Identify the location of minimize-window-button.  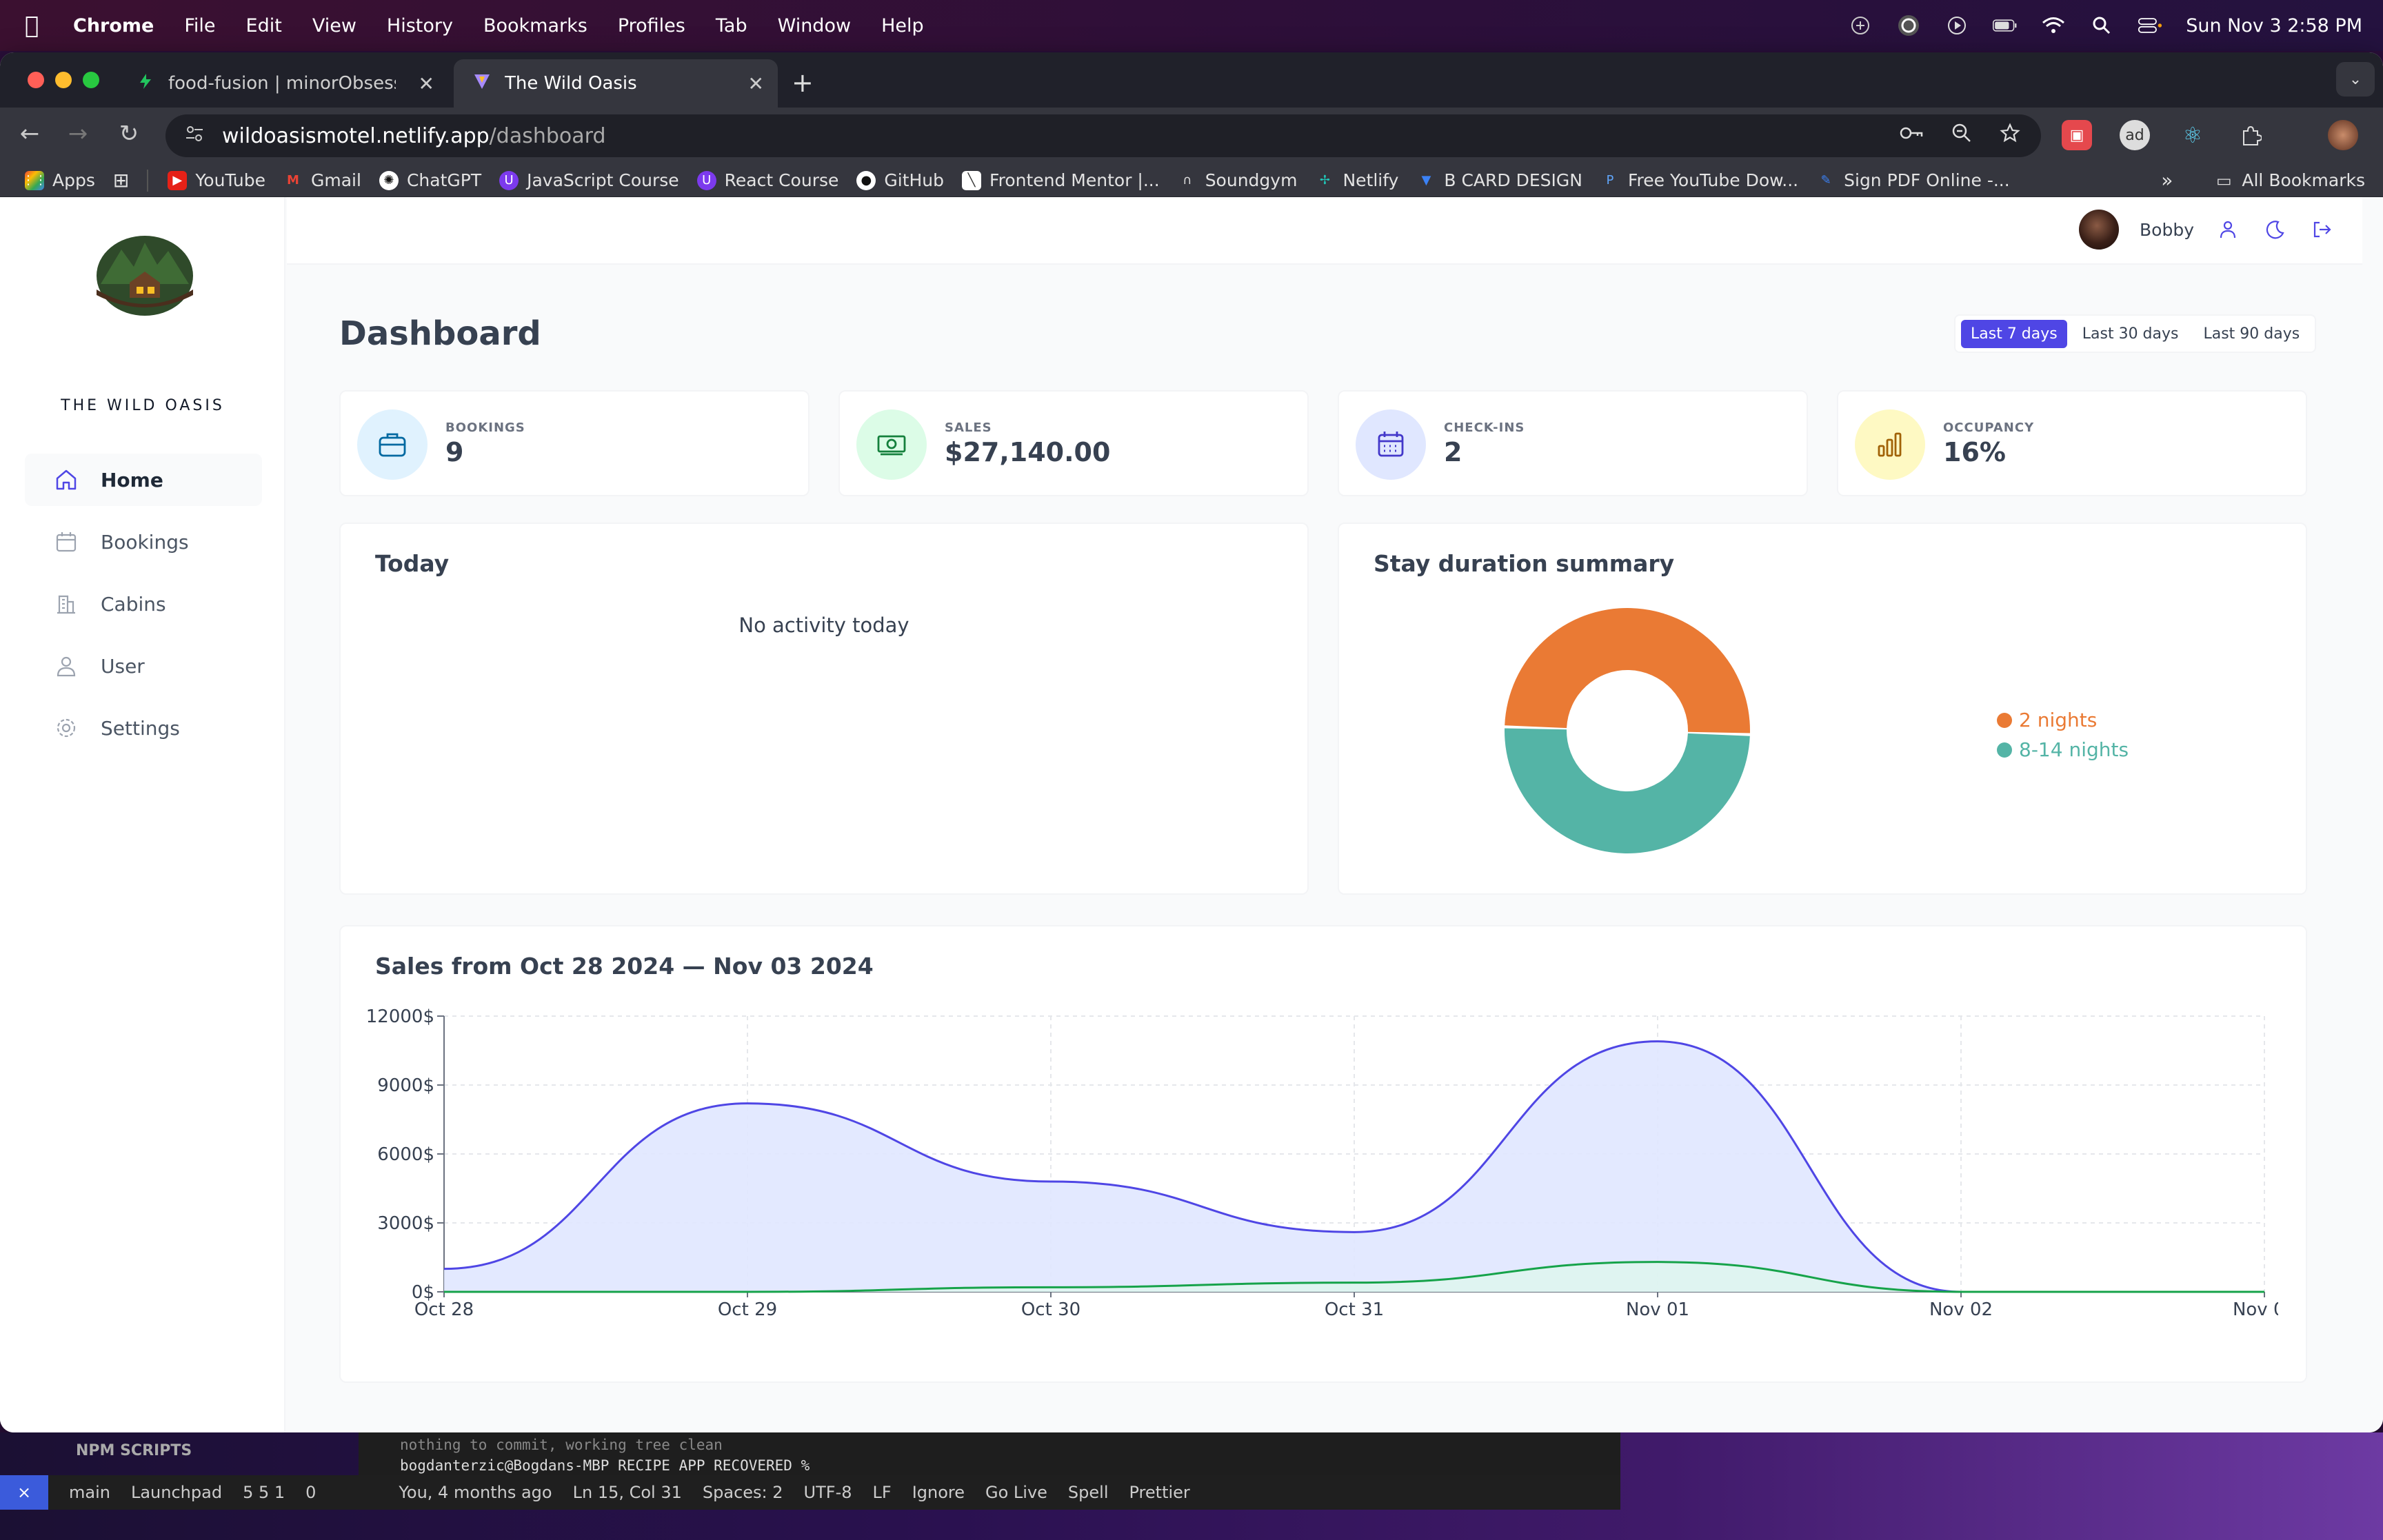
(63, 80).